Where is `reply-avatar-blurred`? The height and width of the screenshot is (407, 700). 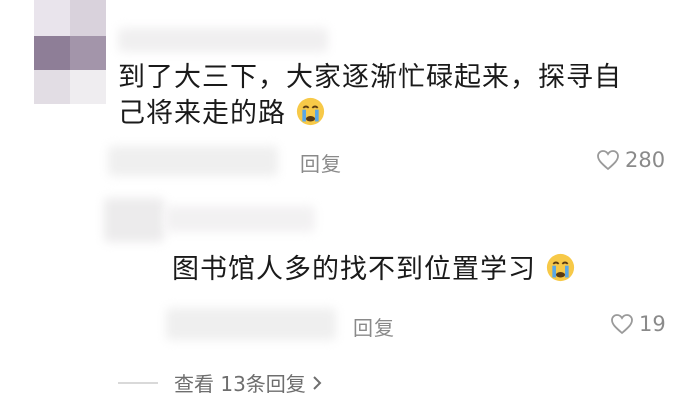
reply-avatar-blurred is located at coordinates (134, 220).